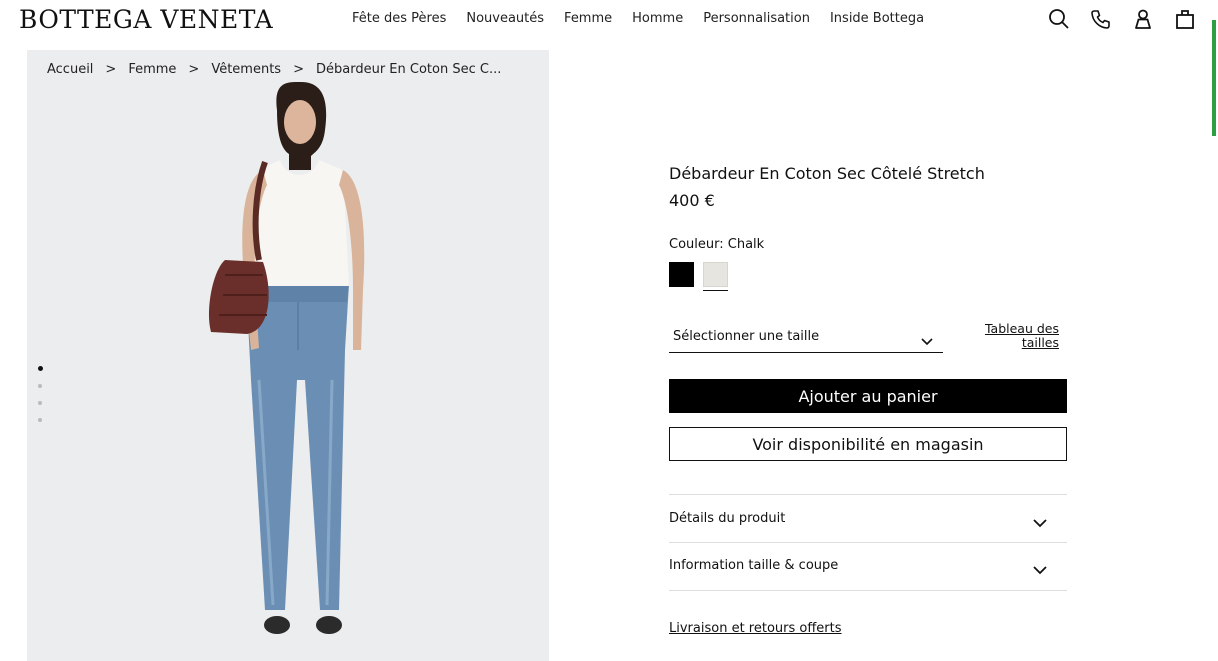 The width and height of the screenshot is (1218, 661). I want to click on bag-icon, so click(1185, 19).